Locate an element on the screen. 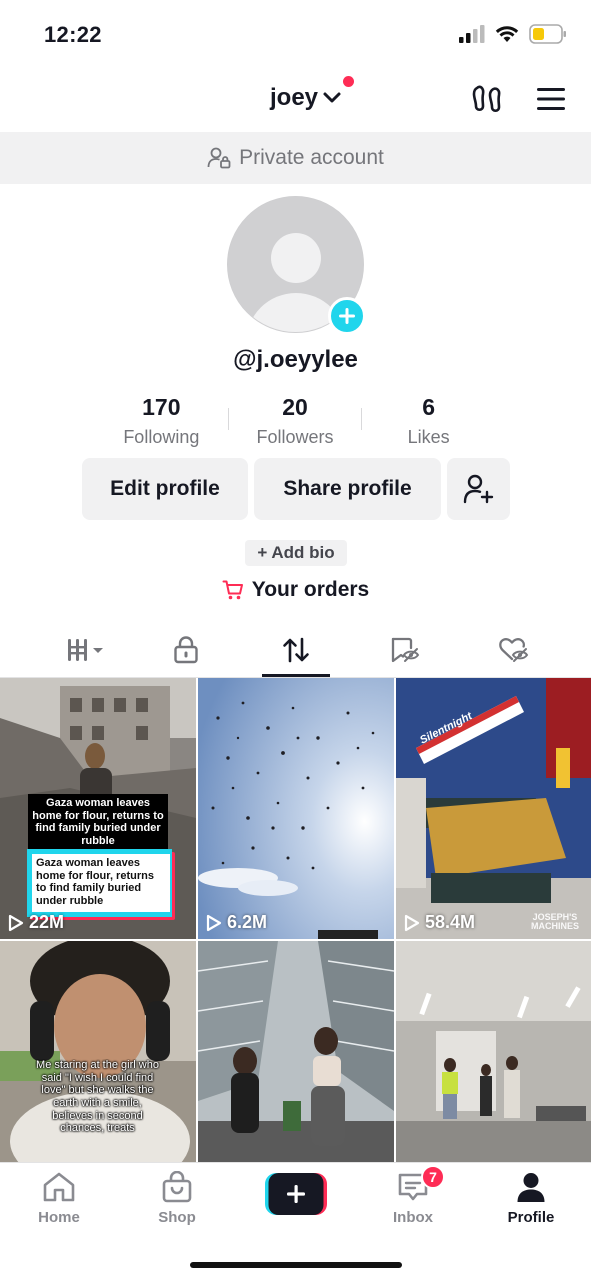  video-5-image is located at coordinates (296, 1051).